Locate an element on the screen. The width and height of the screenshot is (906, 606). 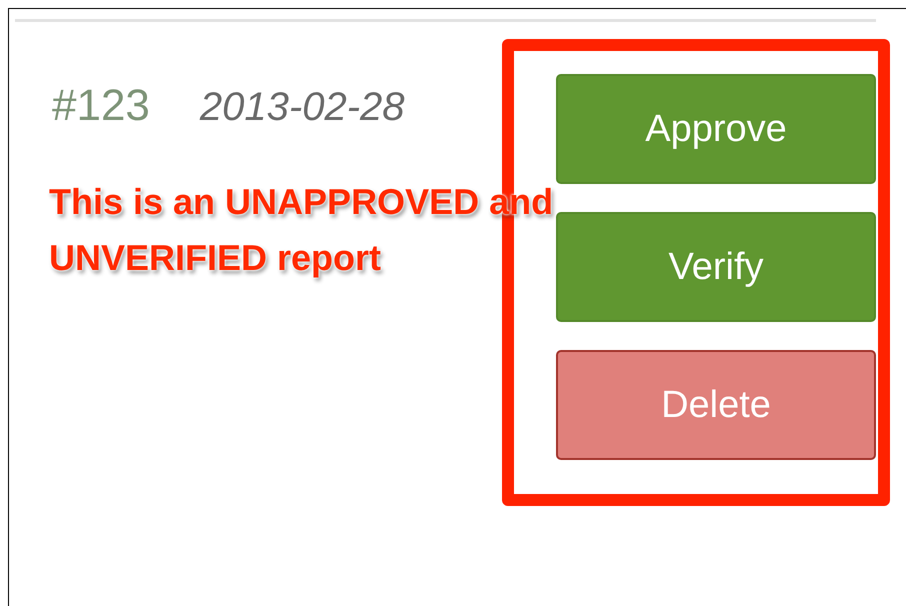
action-button: Approve is located at coordinates (716, 129).